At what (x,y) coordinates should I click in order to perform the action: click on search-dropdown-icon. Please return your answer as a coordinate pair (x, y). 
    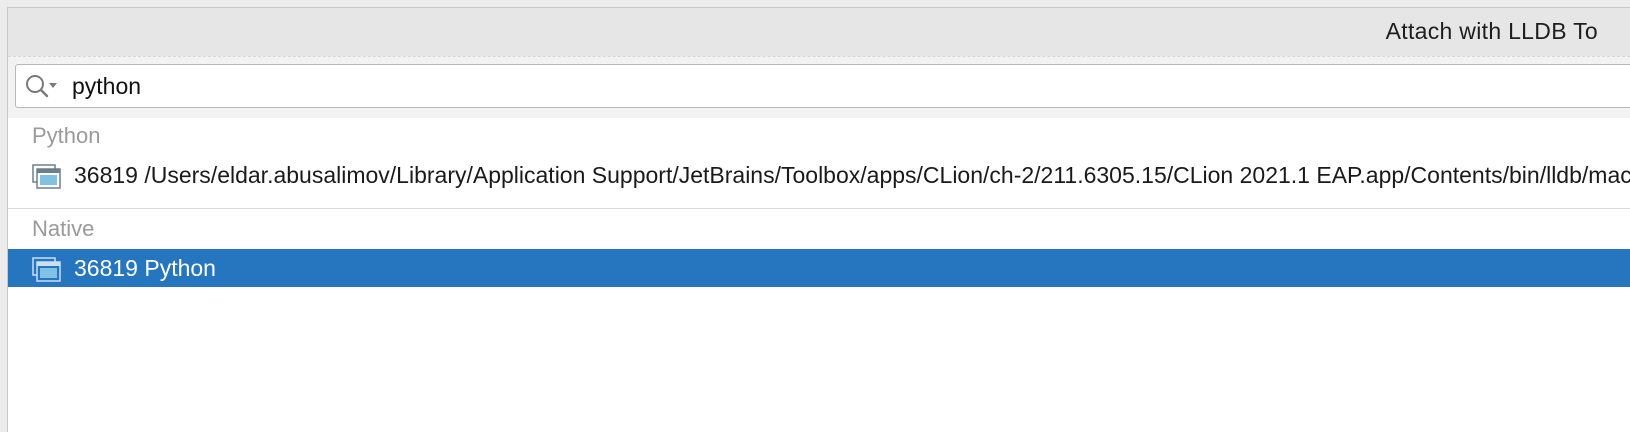
    Looking at the image, I should click on (42, 86).